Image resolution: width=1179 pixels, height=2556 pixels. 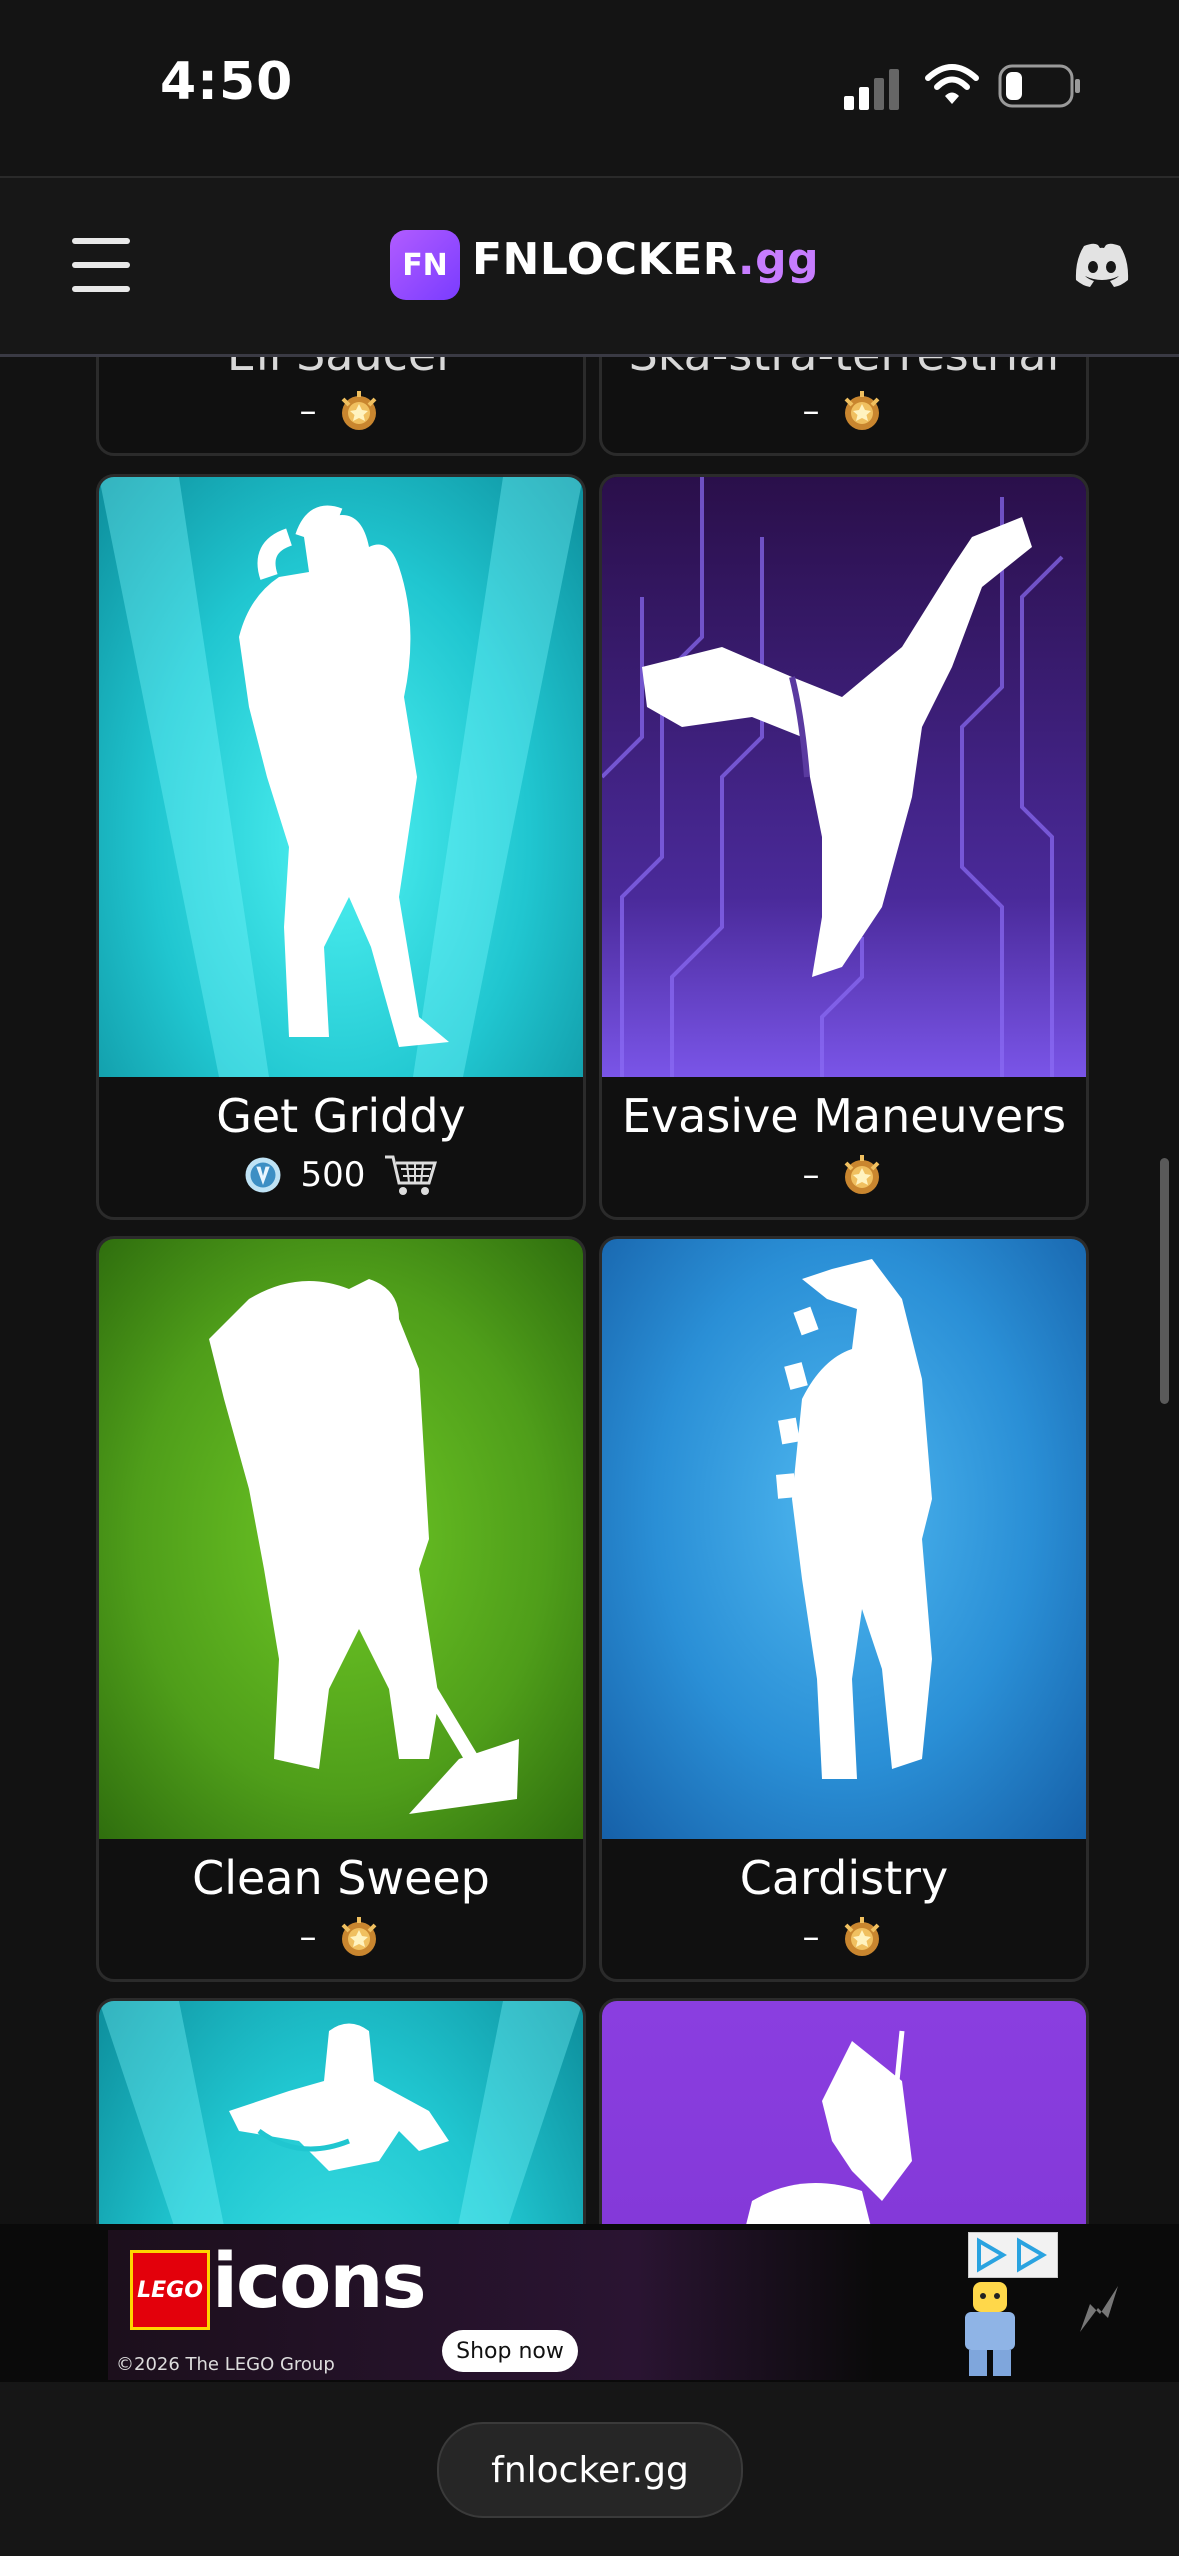 I want to click on card-title: Get Griddy, so click(x=341, y=1116).